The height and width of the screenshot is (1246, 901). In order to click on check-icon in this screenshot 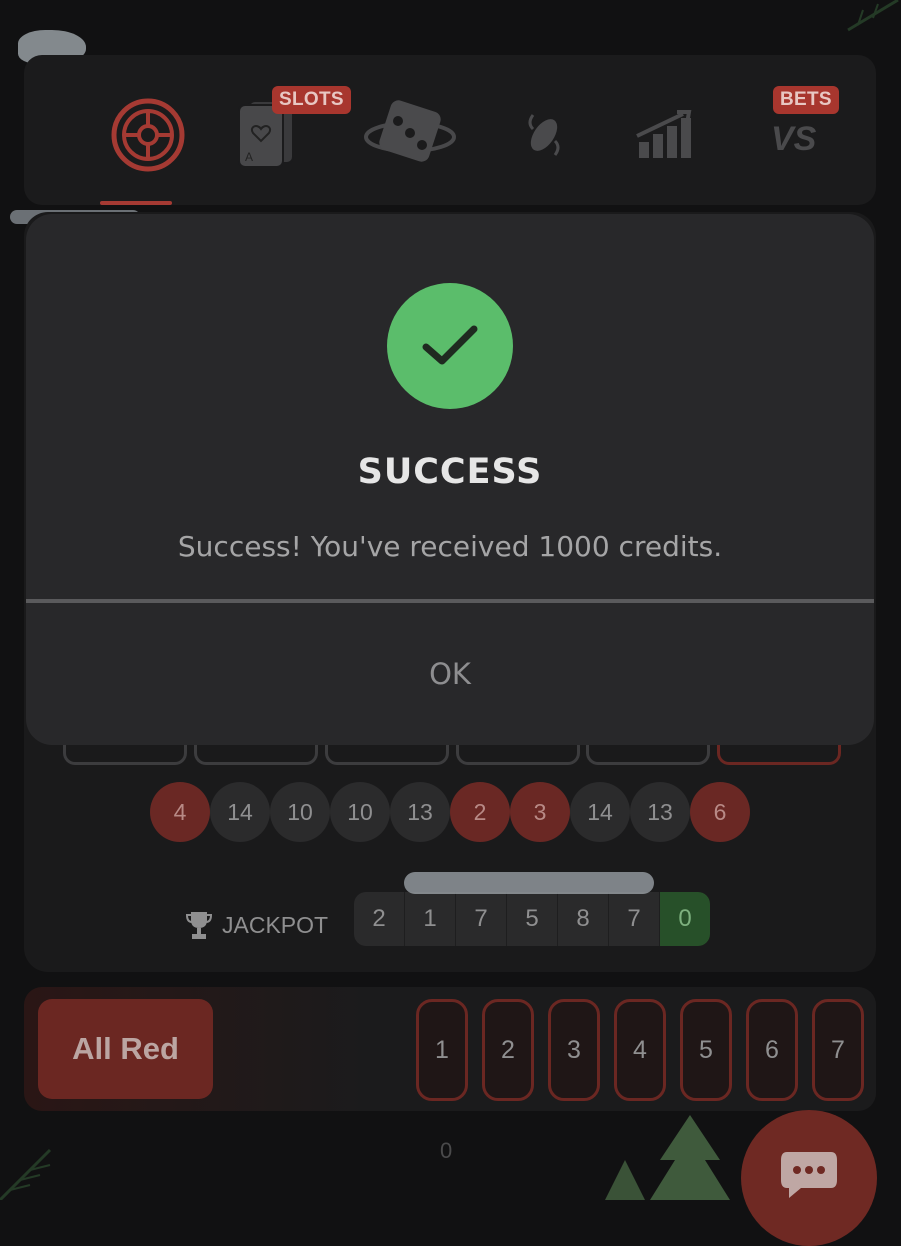, I will do `click(450, 345)`.